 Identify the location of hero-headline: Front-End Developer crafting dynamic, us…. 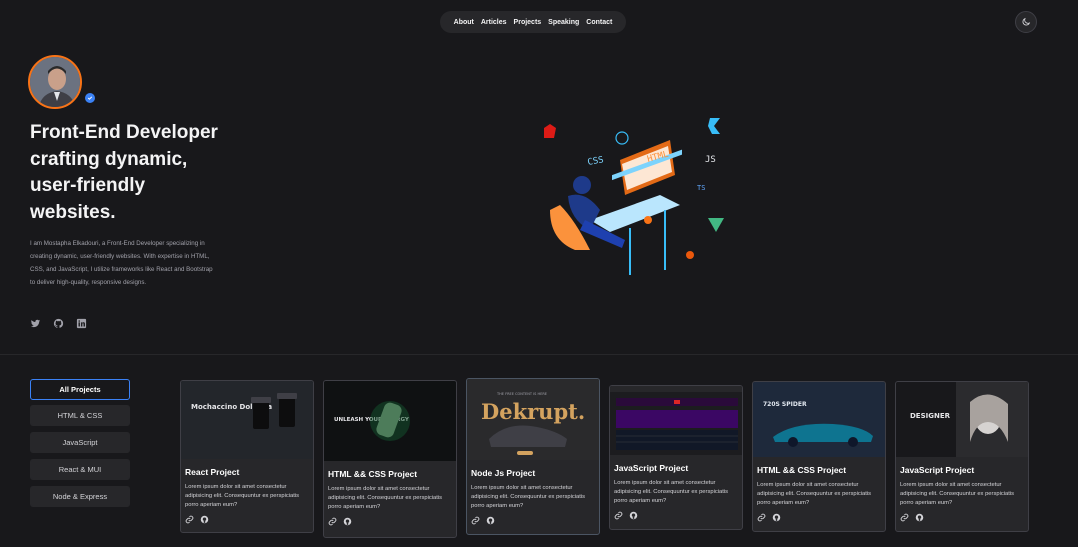
(124, 172).